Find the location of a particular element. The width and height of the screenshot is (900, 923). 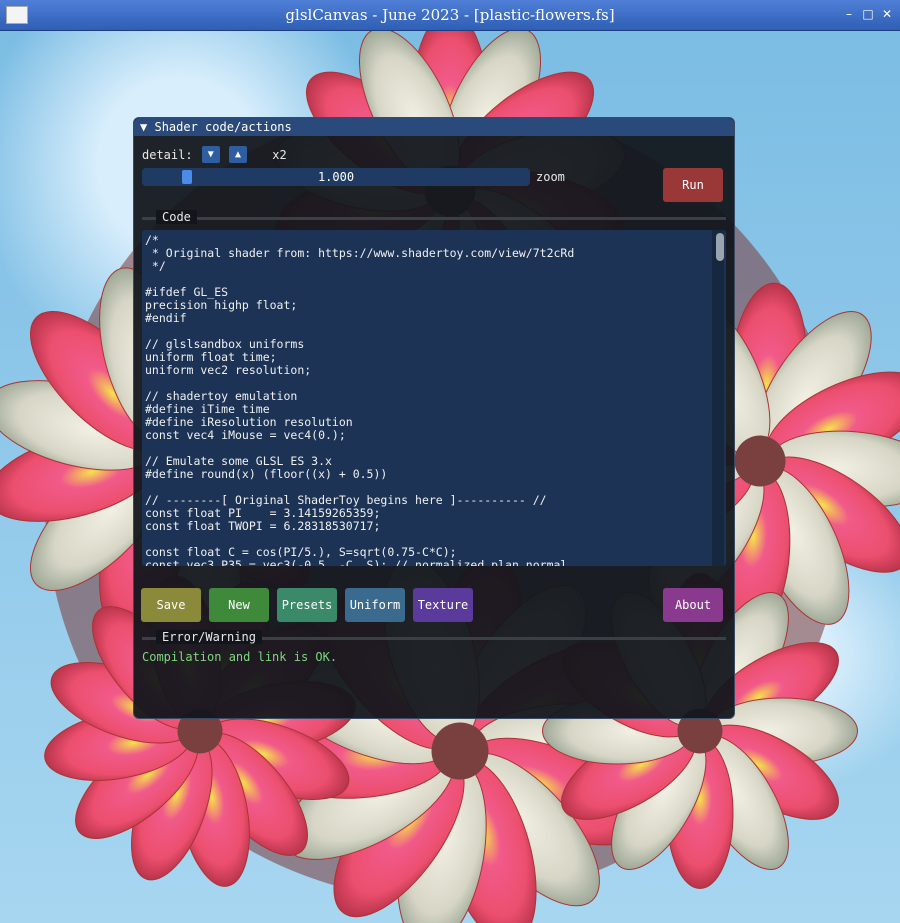

error-section-label: Error/Warning is located at coordinates (209, 637).